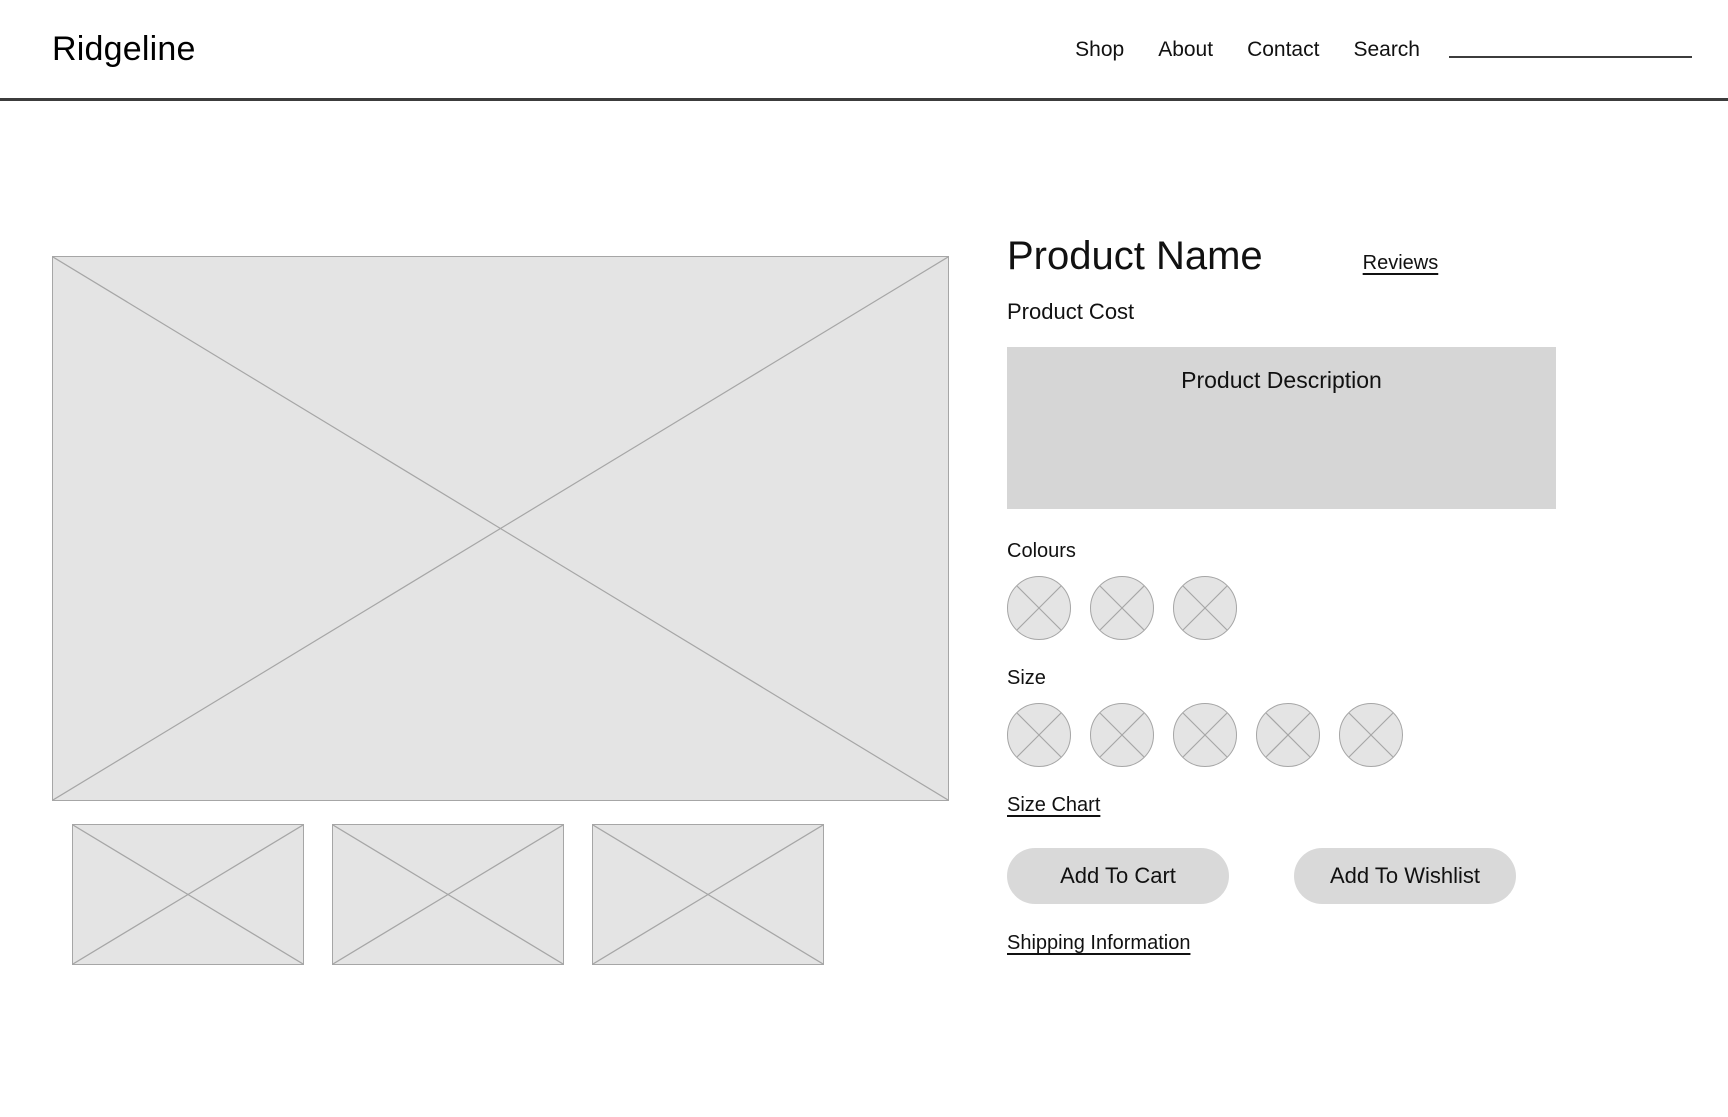 The height and width of the screenshot is (1117, 1728). What do you see at coordinates (1041, 551) in the screenshot?
I see `colours-label: Colours` at bounding box center [1041, 551].